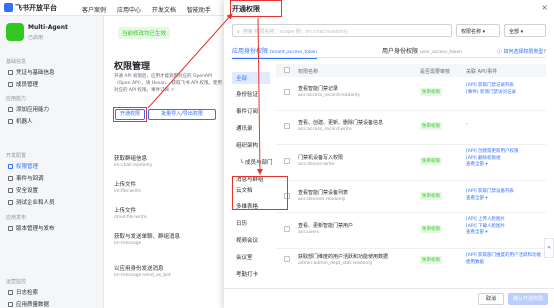 The height and width of the screenshot is (308, 554). I want to click on api-link: [事件] 新增门禁访问记录, so click(491, 92).